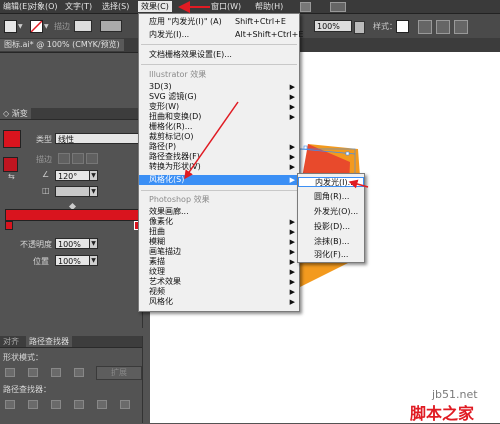  I want to click on watermark-brand: 脚本之家, so click(442, 413).